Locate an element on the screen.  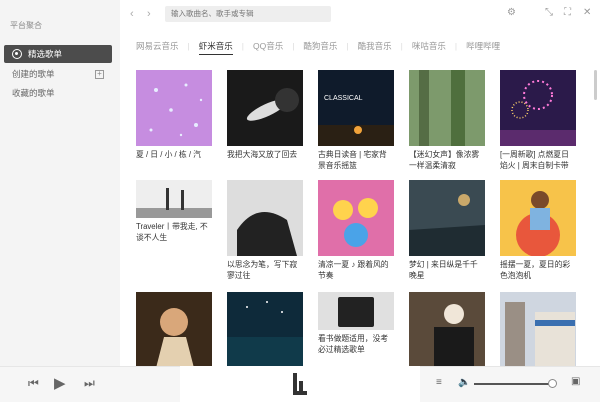
playlist-card: [一周新歌] 点燃夏日焰火 | 周末自制卡带 is located at coordinates (538, 120).